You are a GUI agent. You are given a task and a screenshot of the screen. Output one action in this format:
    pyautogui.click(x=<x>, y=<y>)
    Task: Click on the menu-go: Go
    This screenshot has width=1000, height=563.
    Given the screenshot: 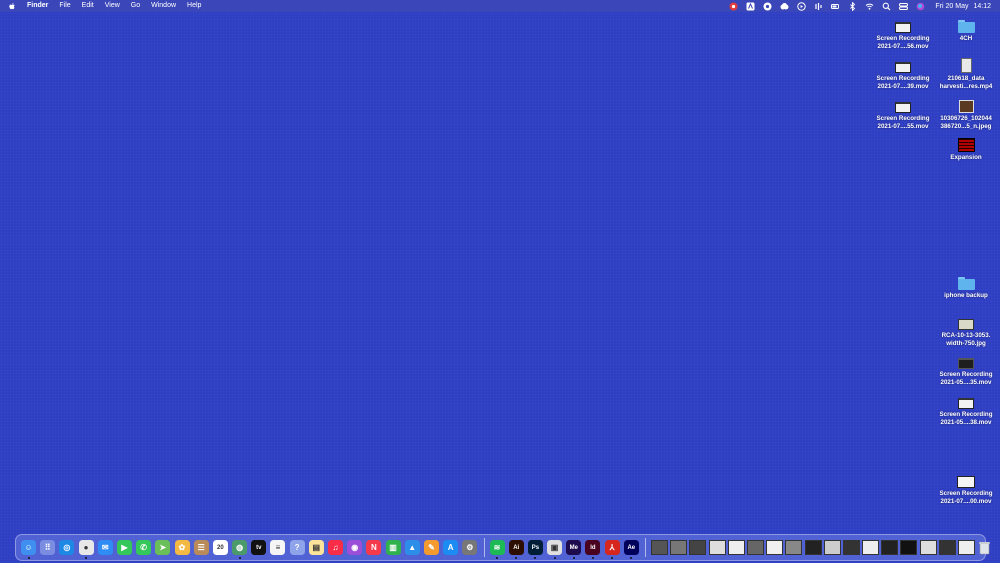 What is the action you would take?
    pyautogui.click(x=135, y=6)
    